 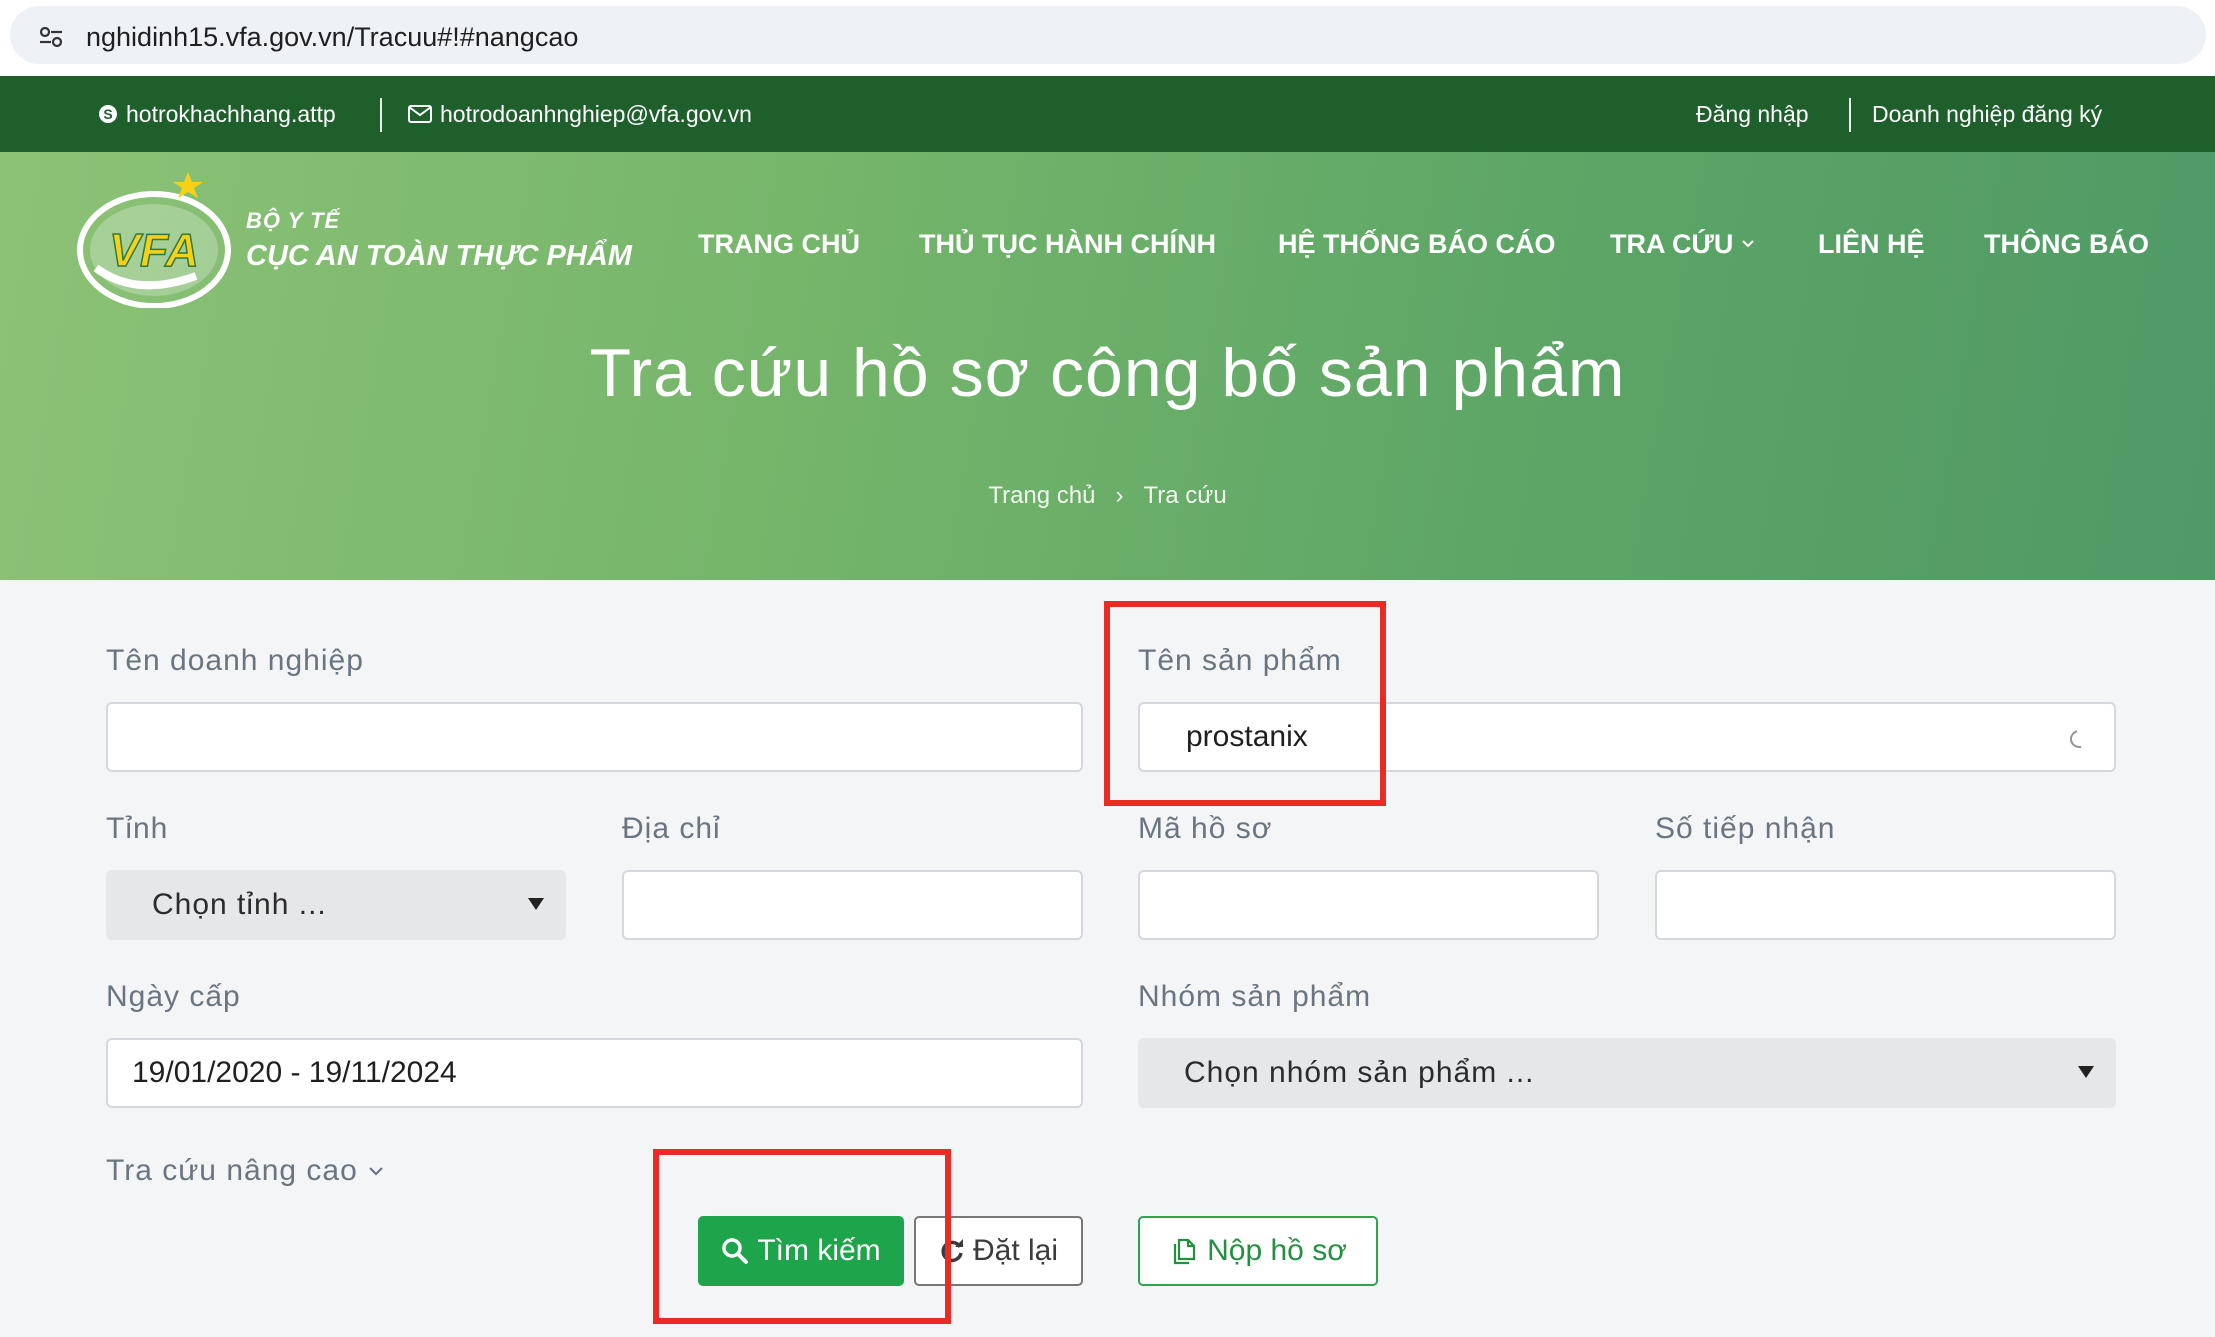 What do you see at coordinates (1107, 373) in the screenshot?
I see `page-title: Tra cứu hồ sơ công bố sản phẩm` at bounding box center [1107, 373].